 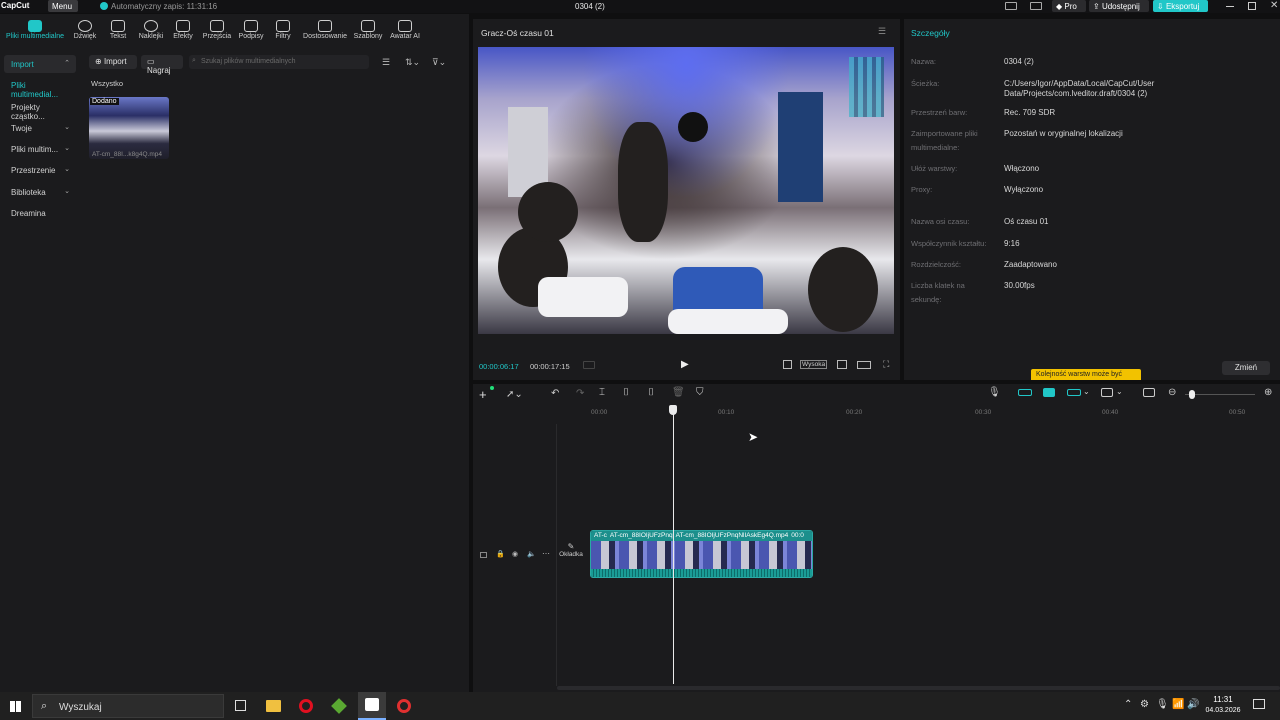 What do you see at coordinates (183, 30) in the screenshot?
I see `tool-effects: Efekty` at bounding box center [183, 30].